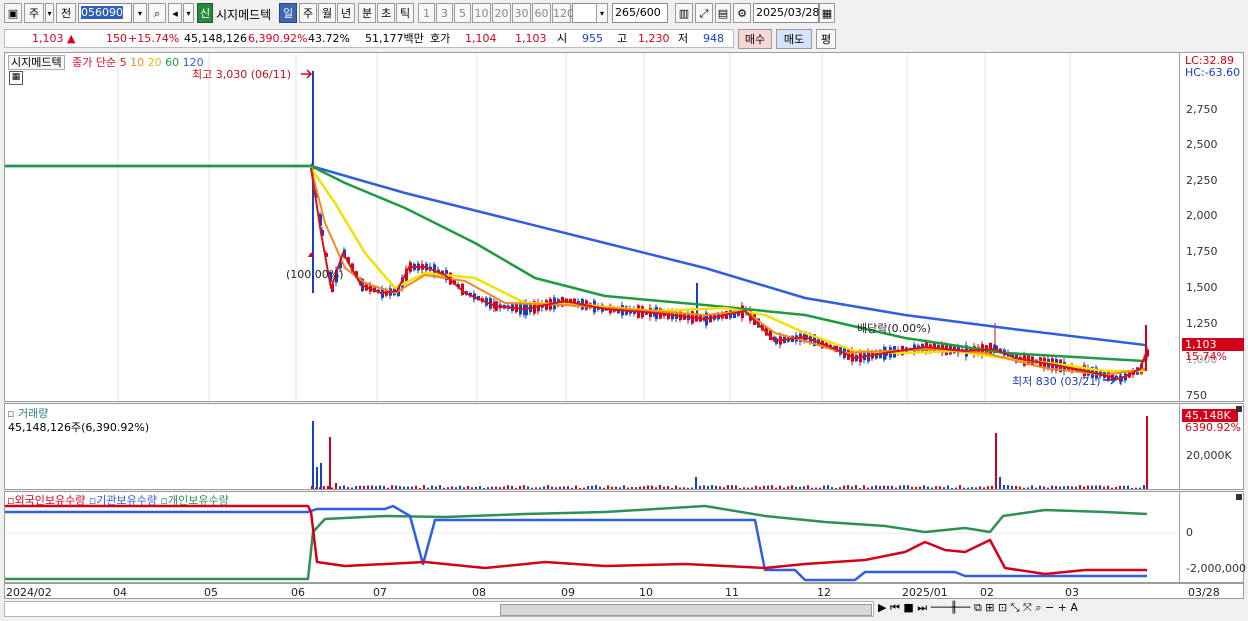 This screenshot has height=621, width=1248. What do you see at coordinates (140, 13) in the screenshot?
I see `code-dropdown-icon: ▾` at bounding box center [140, 13].